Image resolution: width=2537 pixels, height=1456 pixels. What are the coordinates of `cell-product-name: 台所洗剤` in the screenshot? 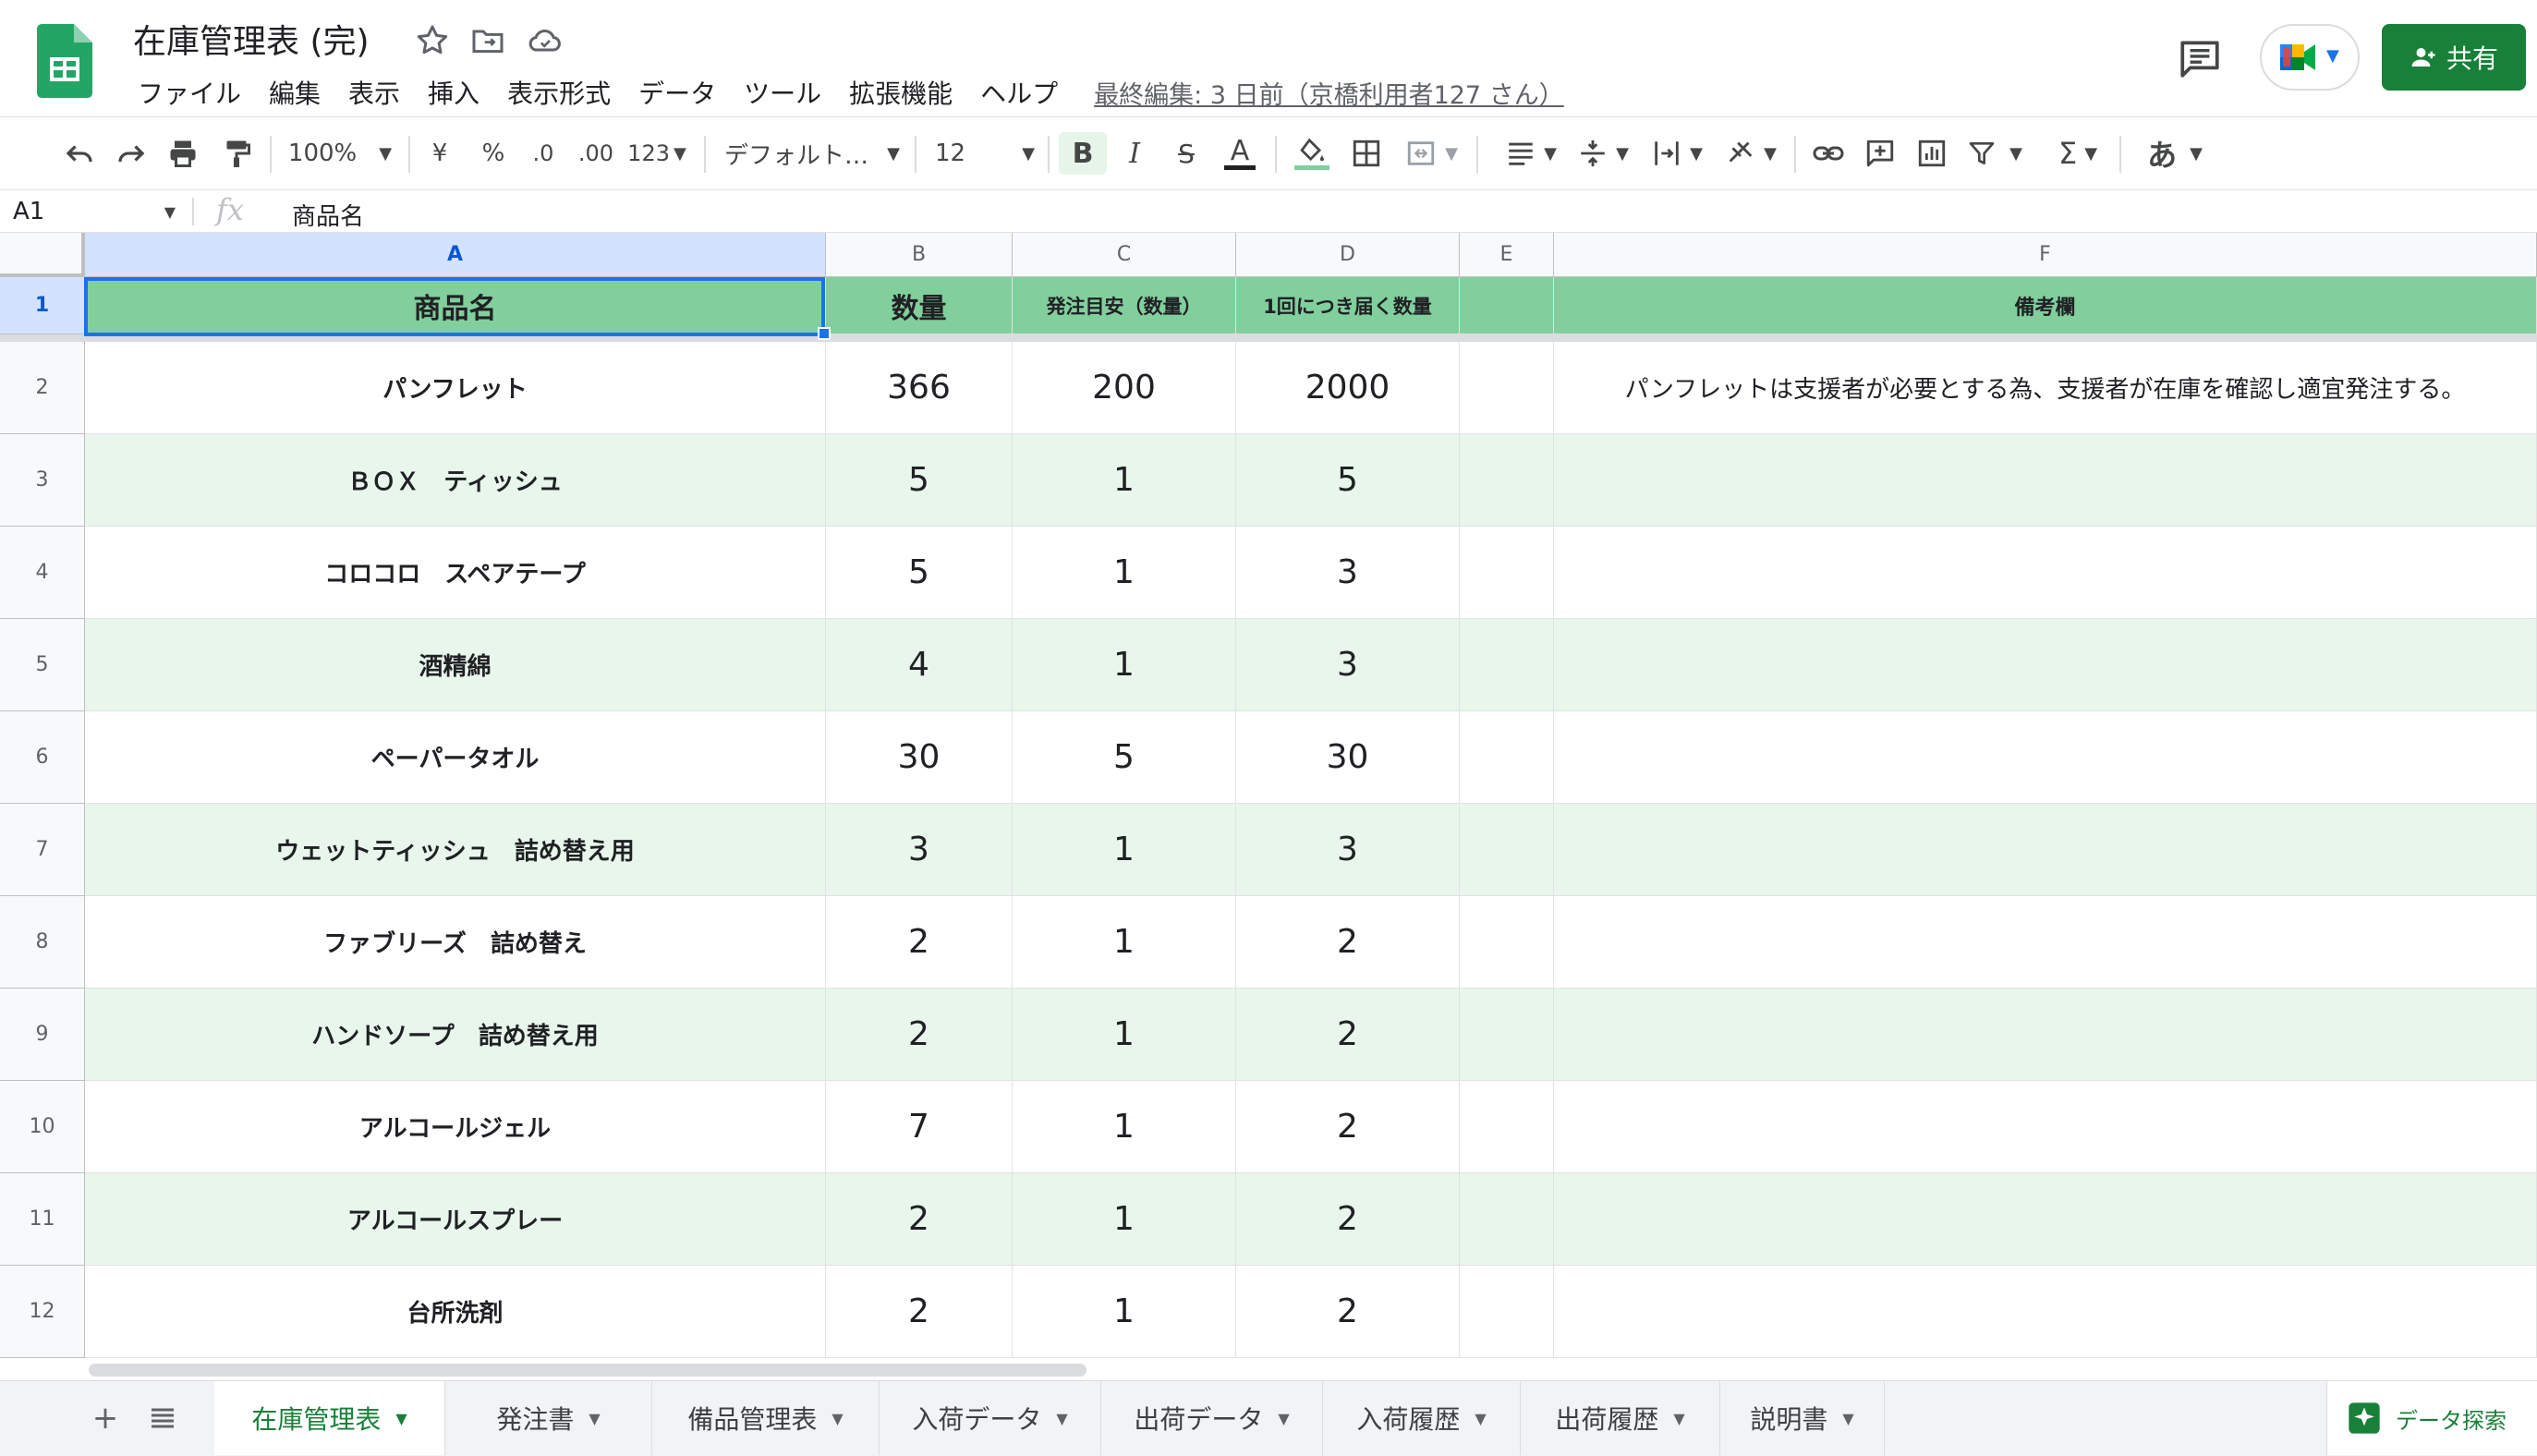 It's located at (456, 1312).